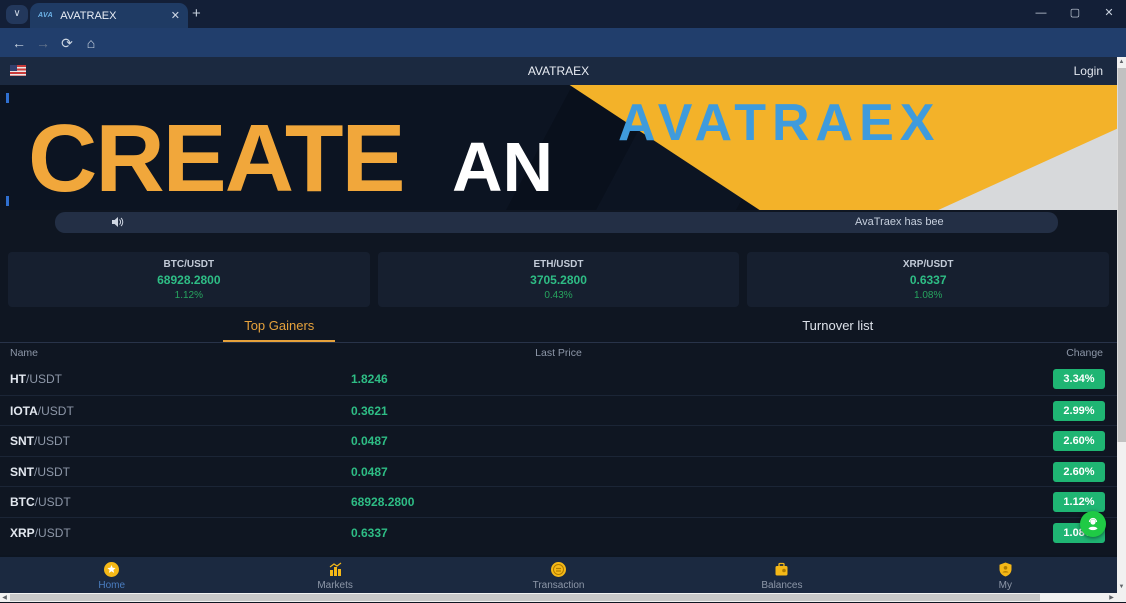 The width and height of the screenshot is (1126, 603). I want to click on speaker-icon, so click(117, 224).